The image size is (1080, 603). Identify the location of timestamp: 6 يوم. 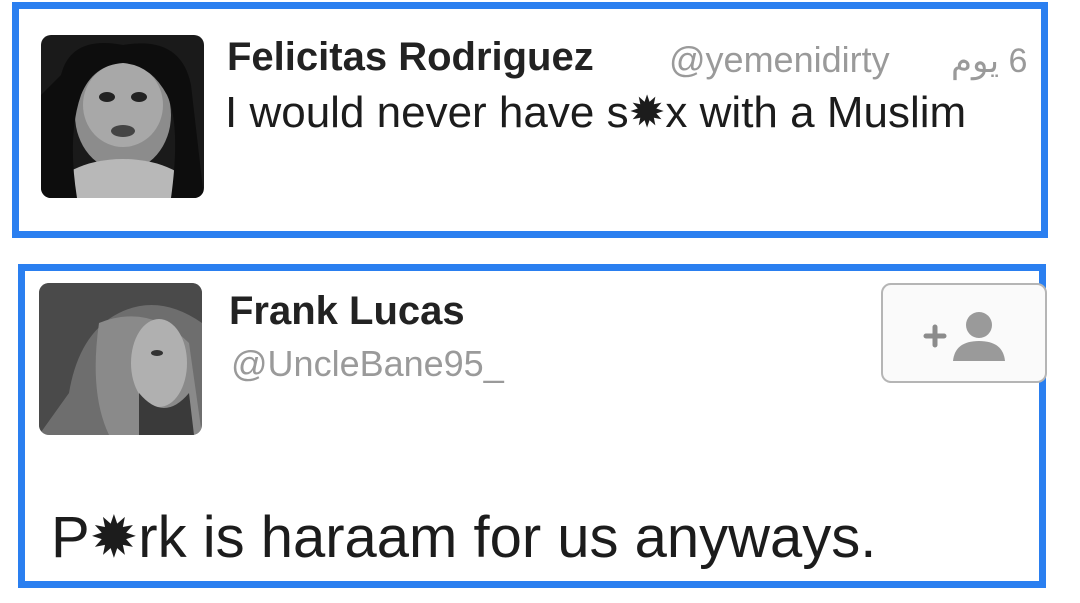
(989, 61).